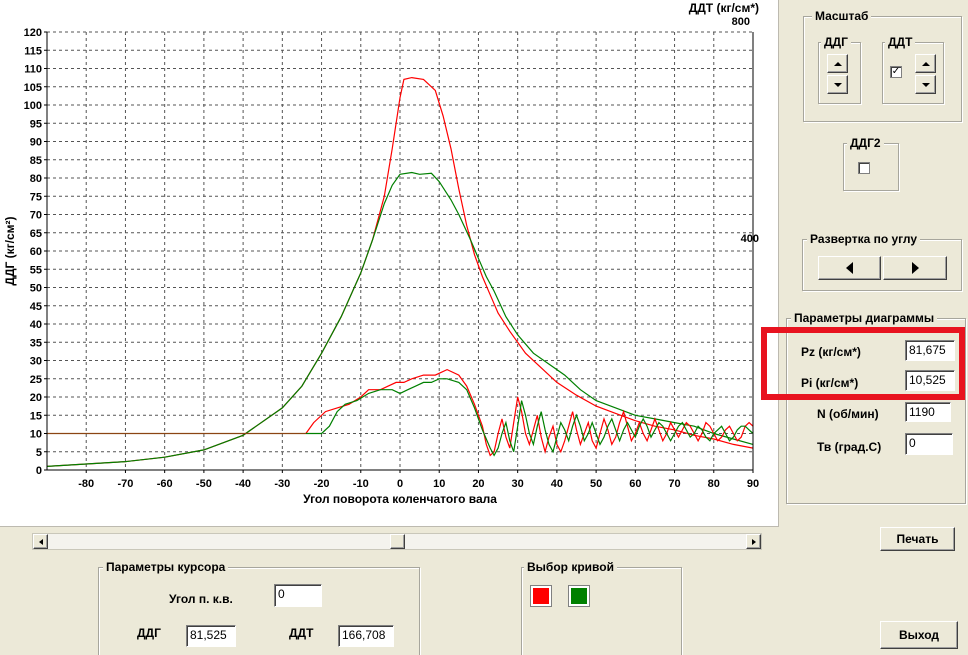  What do you see at coordinates (917, 539) in the screenshot?
I see `print-button: Печать` at bounding box center [917, 539].